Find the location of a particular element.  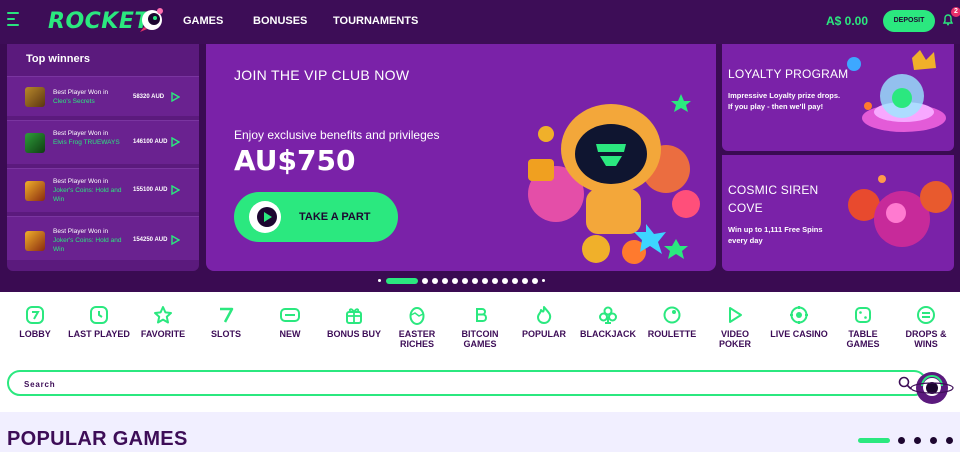

menu-icon is located at coordinates (13, 19).